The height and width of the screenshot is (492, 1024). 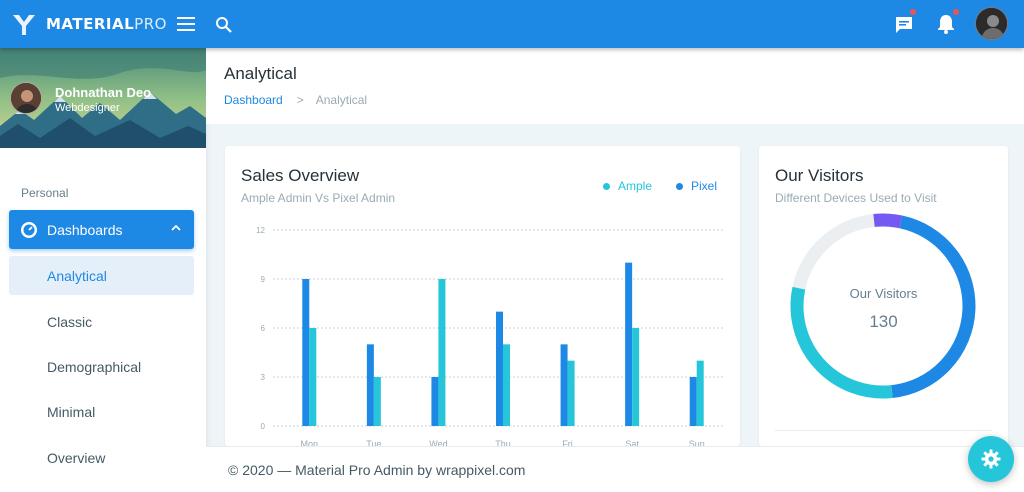 What do you see at coordinates (956, 12) in the screenshot?
I see `bell-notification-dot` at bounding box center [956, 12].